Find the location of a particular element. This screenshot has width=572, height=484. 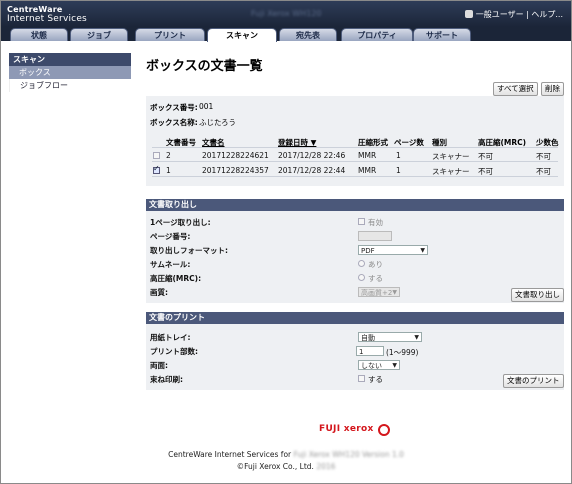

row-doc-name: 20171228224621 is located at coordinates (235, 155).